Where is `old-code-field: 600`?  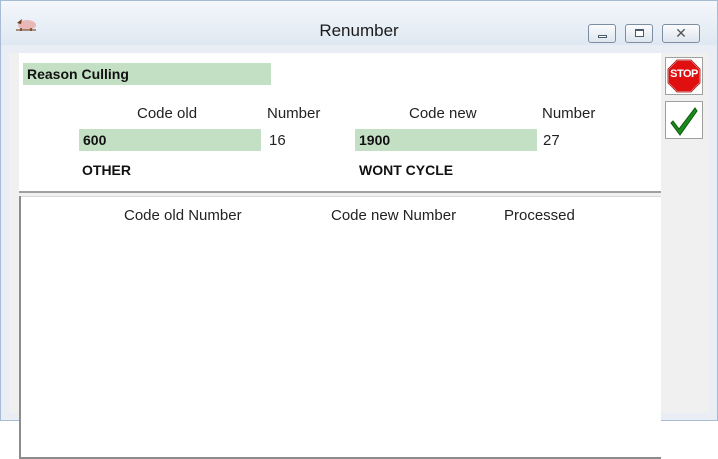
old-code-field: 600 is located at coordinates (170, 140).